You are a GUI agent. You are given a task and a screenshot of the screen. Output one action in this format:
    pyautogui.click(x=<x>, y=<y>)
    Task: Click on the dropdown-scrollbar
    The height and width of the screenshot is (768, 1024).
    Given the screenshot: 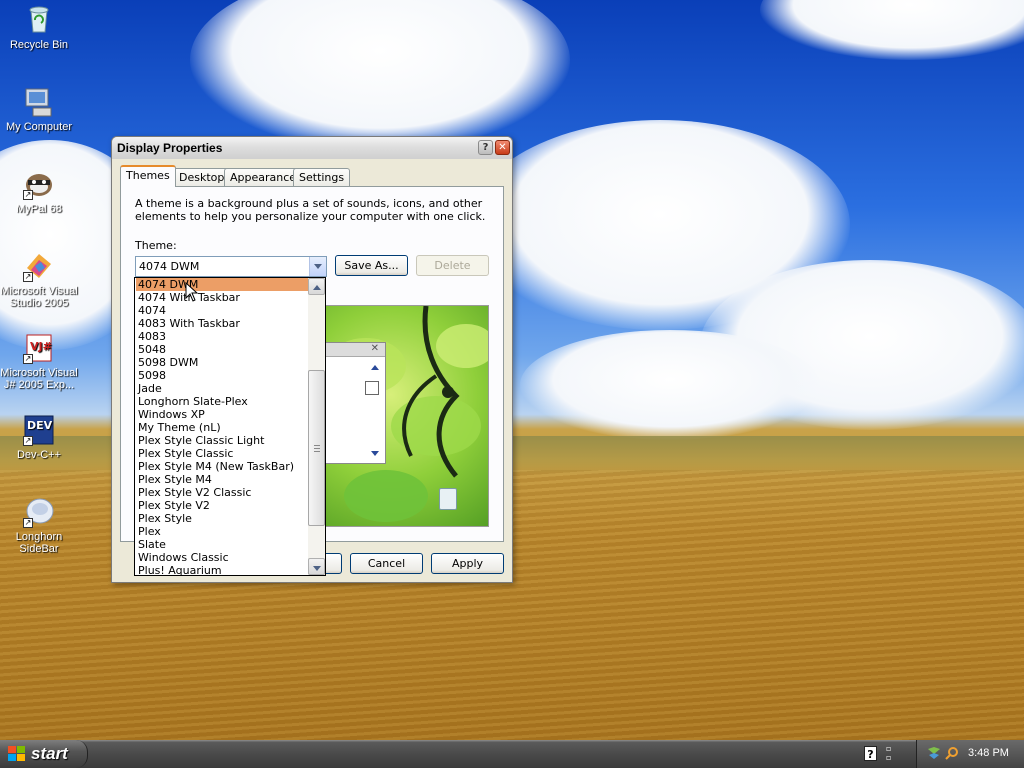 What is the action you would take?
    pyautogui.click(x=316, y=426)
    